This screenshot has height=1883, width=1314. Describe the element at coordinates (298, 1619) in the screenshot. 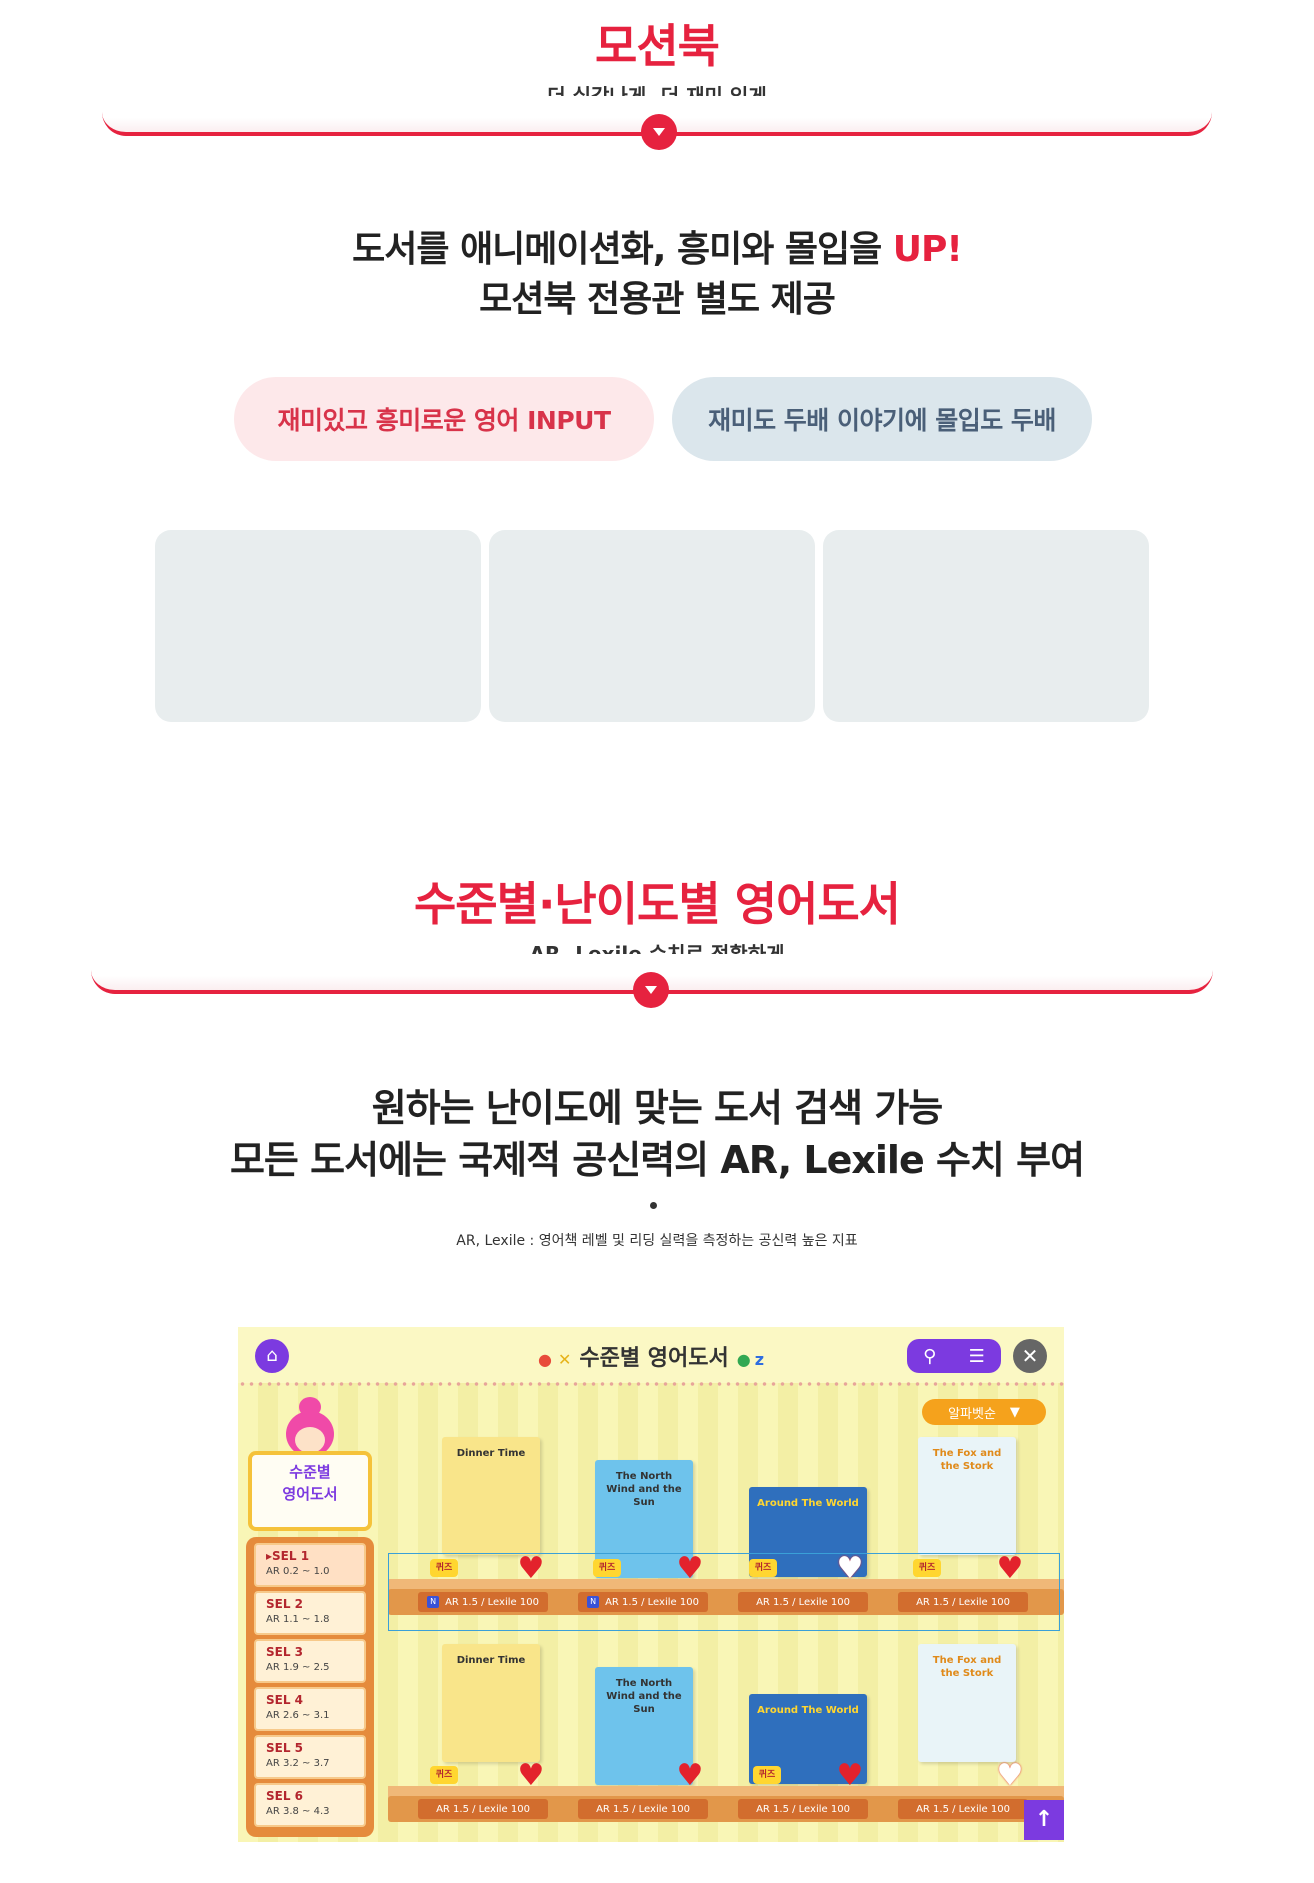

I see `level-range: AR 1.1 ~ 1.8` at that location.